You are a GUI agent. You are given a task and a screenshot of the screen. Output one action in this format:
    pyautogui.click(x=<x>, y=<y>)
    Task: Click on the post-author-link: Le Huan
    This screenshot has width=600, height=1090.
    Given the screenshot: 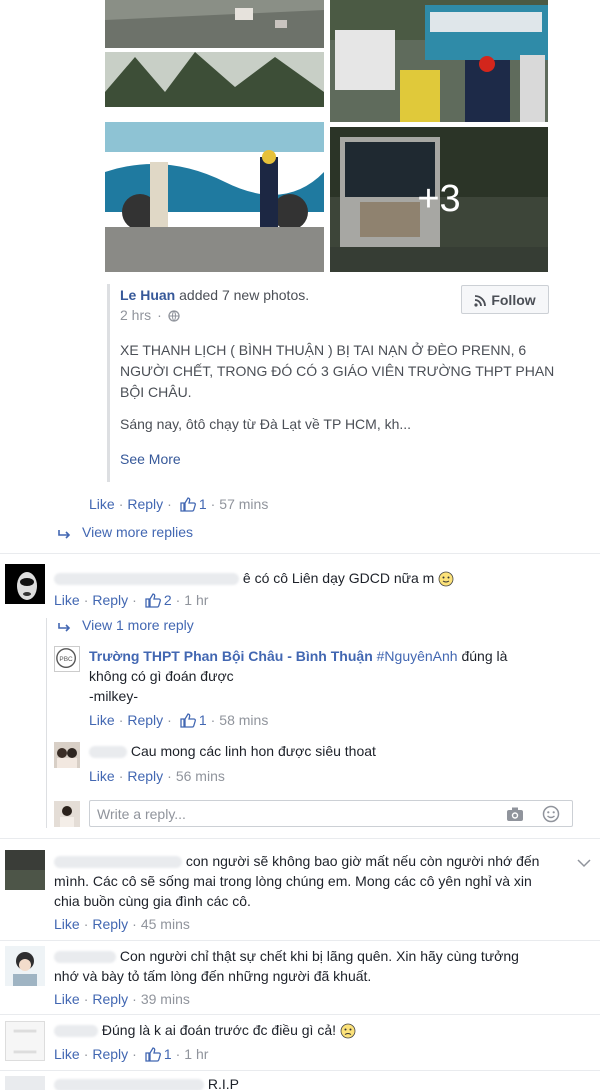 What is the action you would take?
    pyautogui.click(x=147, y=295)
    